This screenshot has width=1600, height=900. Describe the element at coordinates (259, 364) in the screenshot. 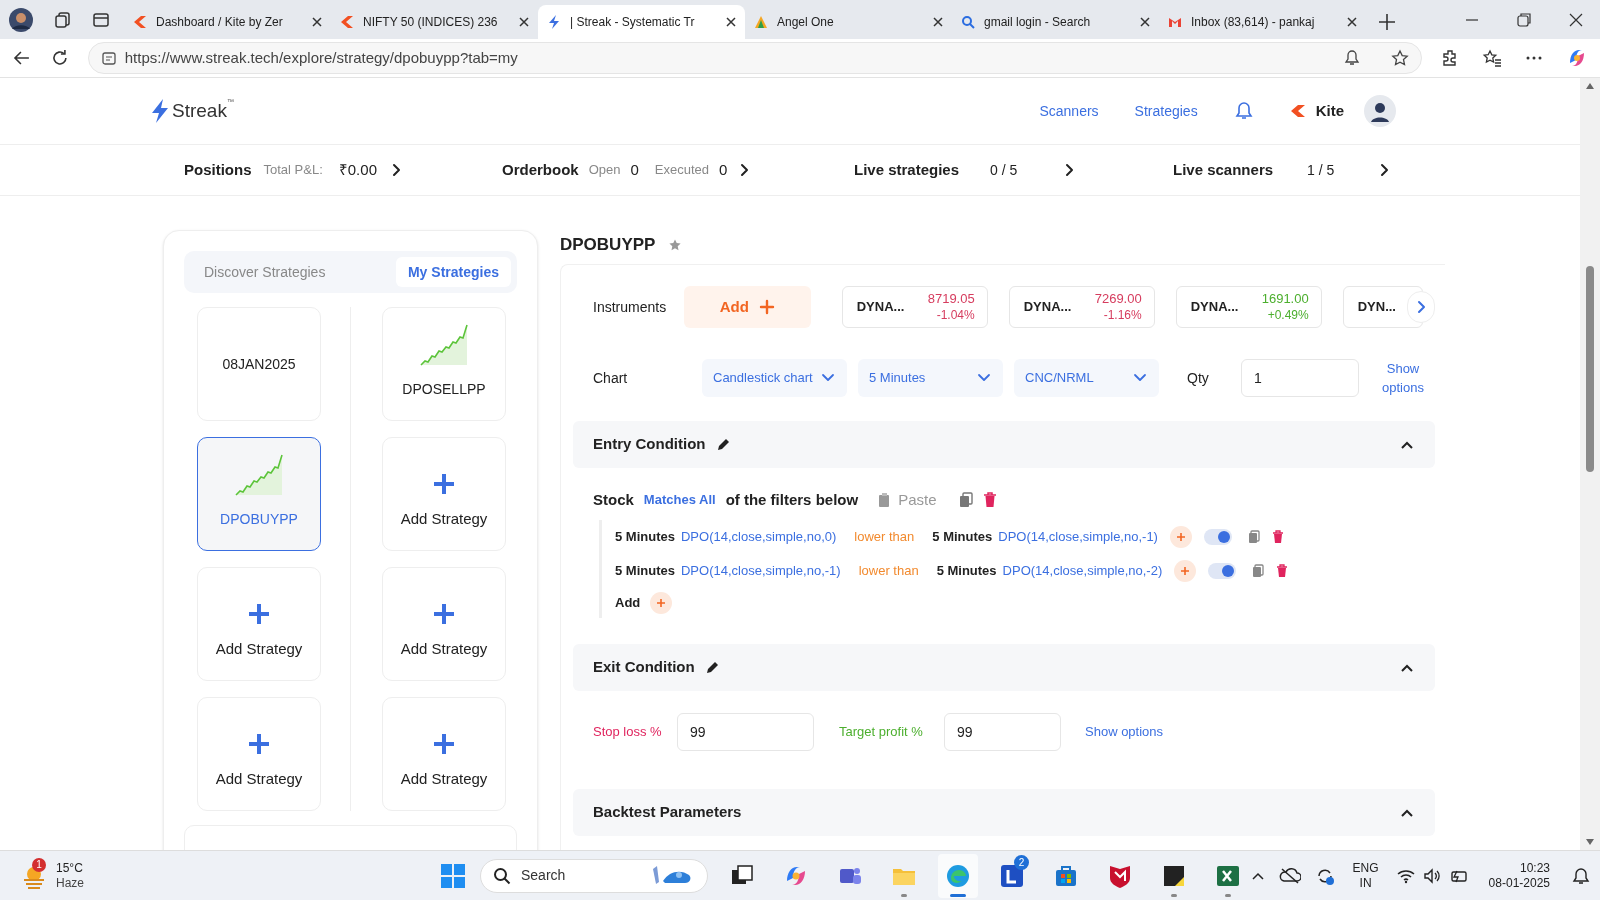

I see `strategy-card: 08JAN2025` at that location.